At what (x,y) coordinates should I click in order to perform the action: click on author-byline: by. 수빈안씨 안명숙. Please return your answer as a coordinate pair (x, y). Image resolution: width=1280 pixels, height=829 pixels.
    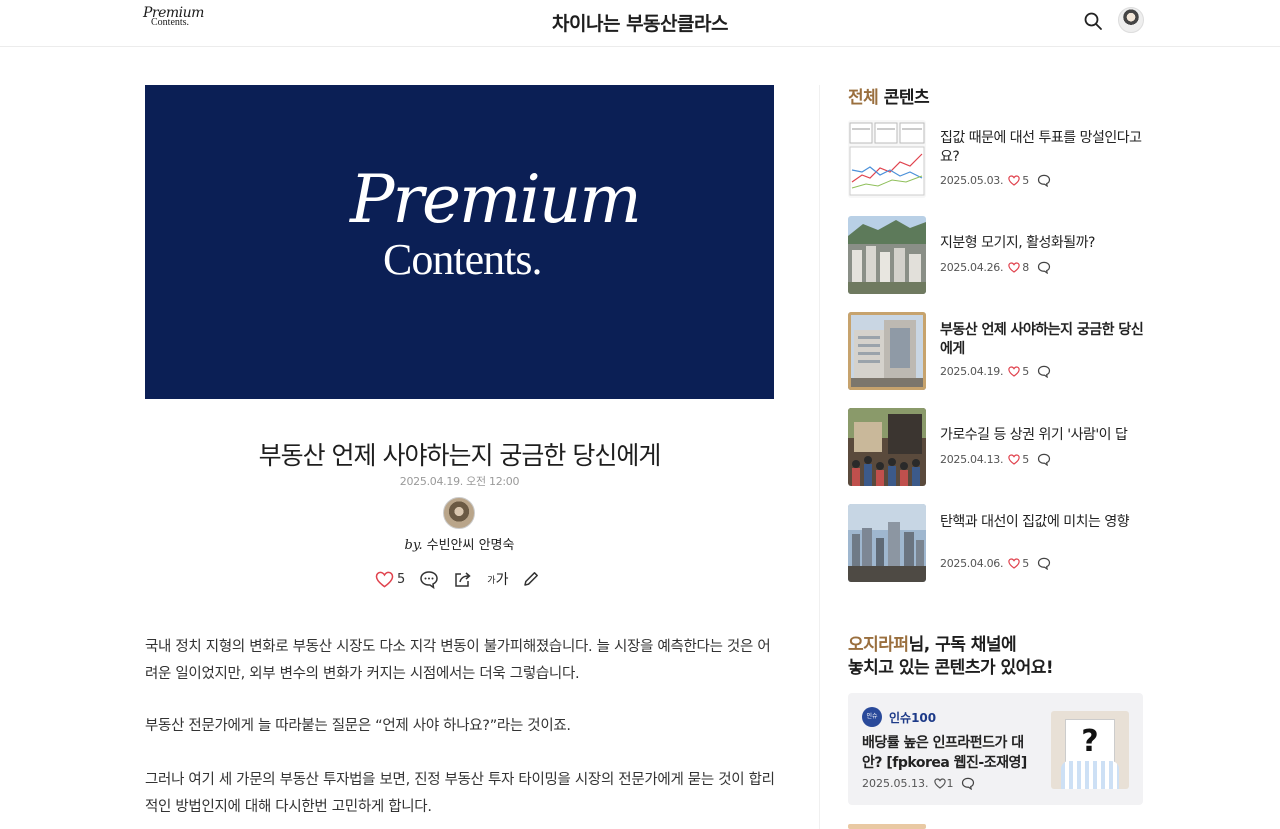
    Looking at the image, I should click on (459, 543).